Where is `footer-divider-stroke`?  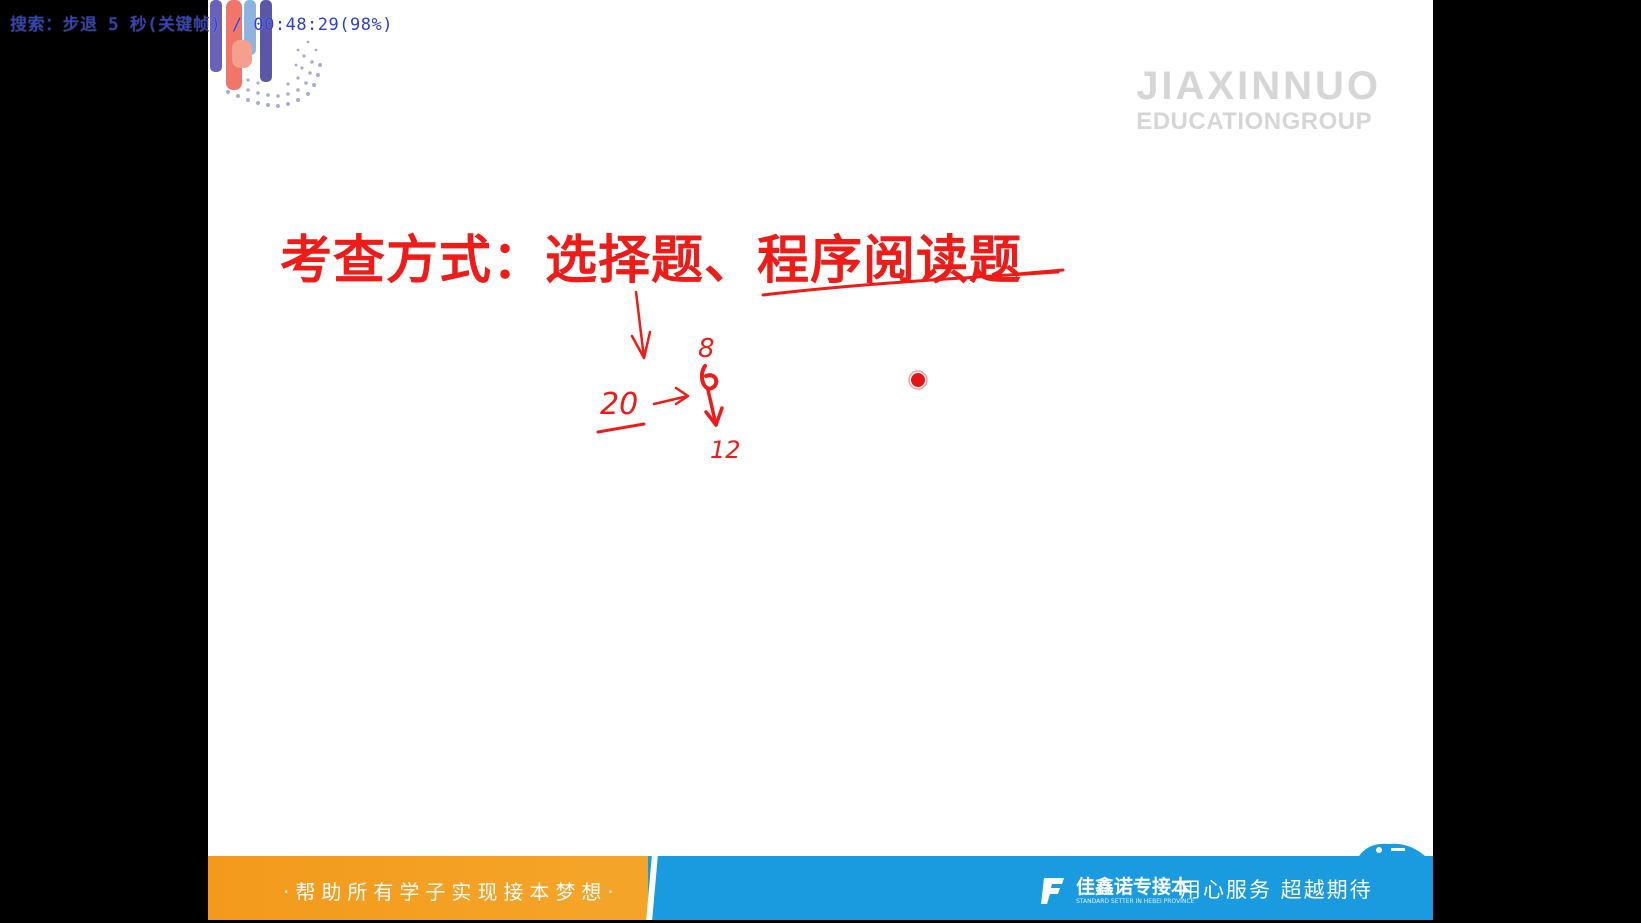 footer-divider-stroke is located at coordinates (652, 887).